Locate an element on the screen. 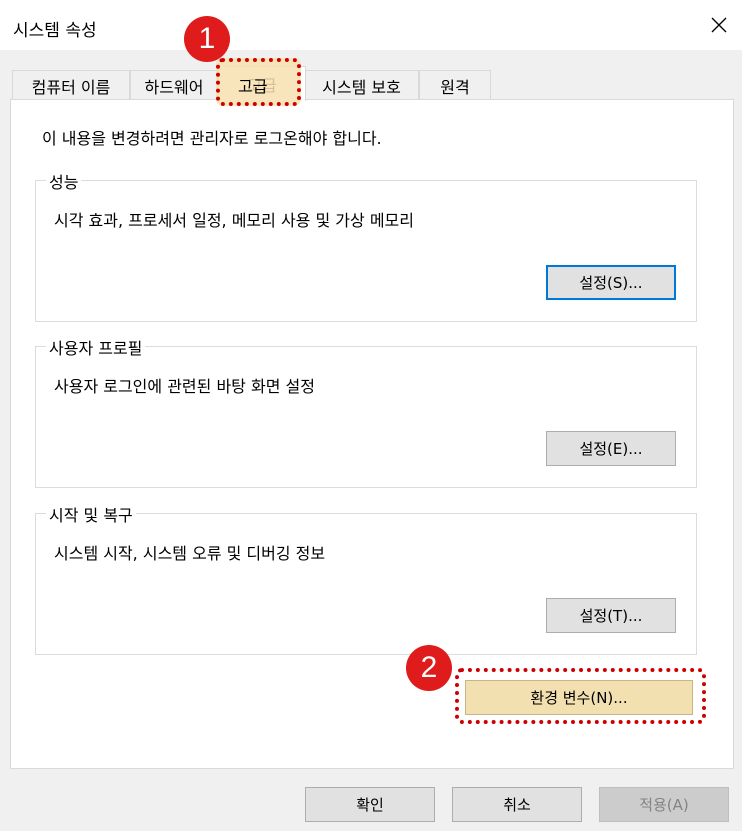  tab-label: 컴퓨터 이름 is located at coordinates (71, 87).